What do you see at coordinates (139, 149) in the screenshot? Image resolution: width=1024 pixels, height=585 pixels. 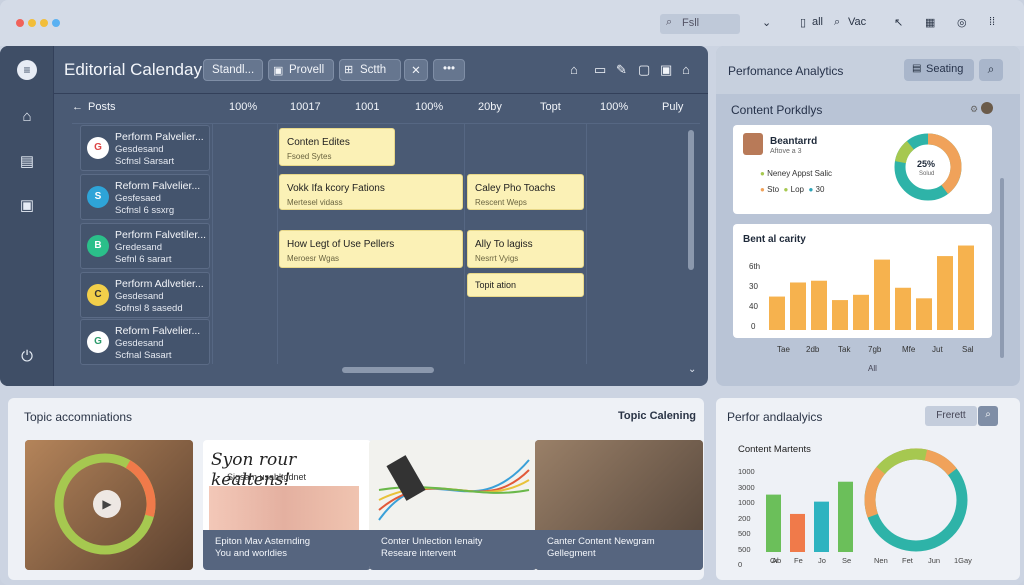 I see `post-sub: Gesdesand` at bounding box center [139, 149].